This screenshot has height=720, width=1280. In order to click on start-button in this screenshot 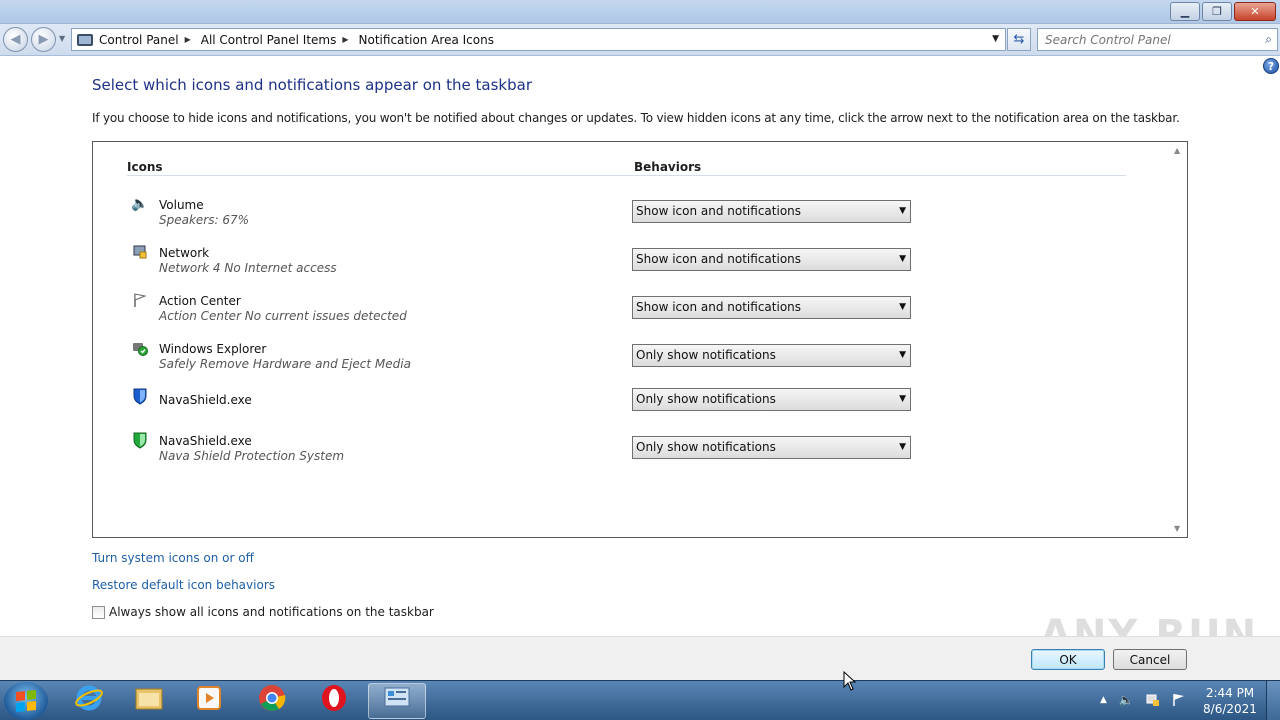, I will do `click(26, 701)`.